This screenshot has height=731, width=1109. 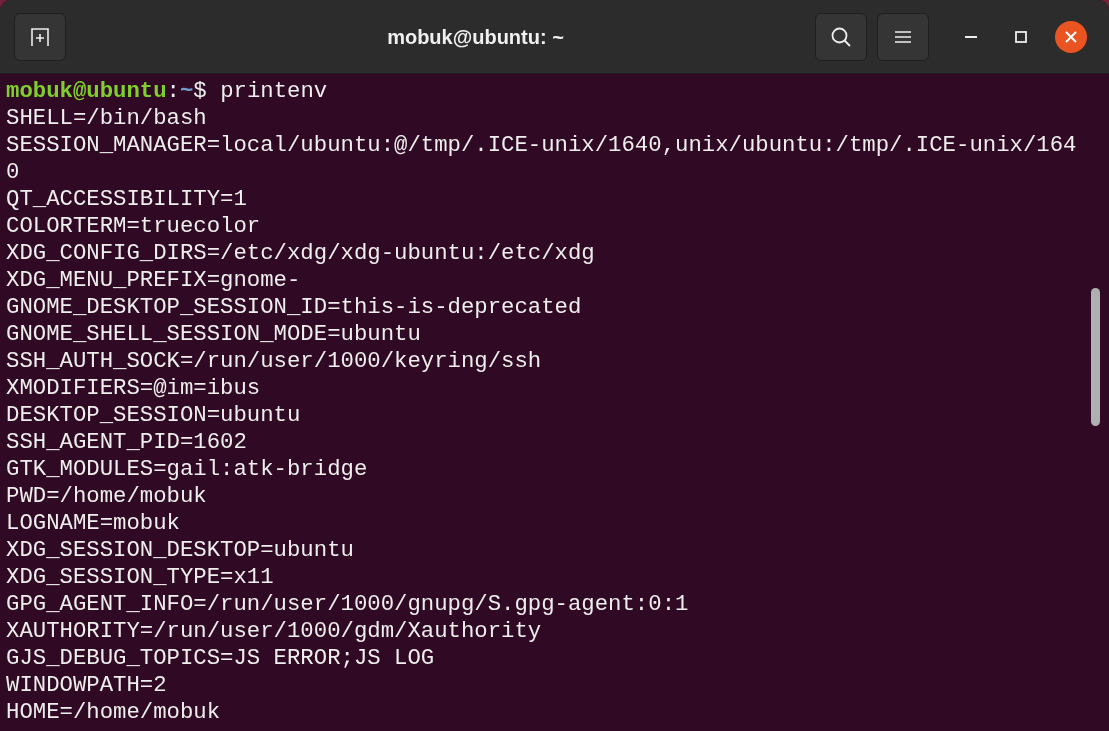 I want to click on close-button, so click(x=1071, y=36).